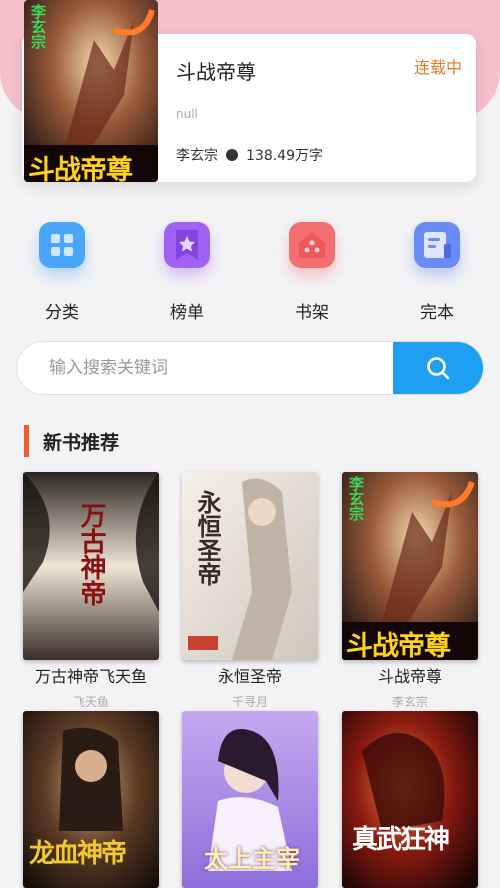  I want to click on book-card: 永恒圣帝 永恒圣帝 千寻月, so click(250, 591).